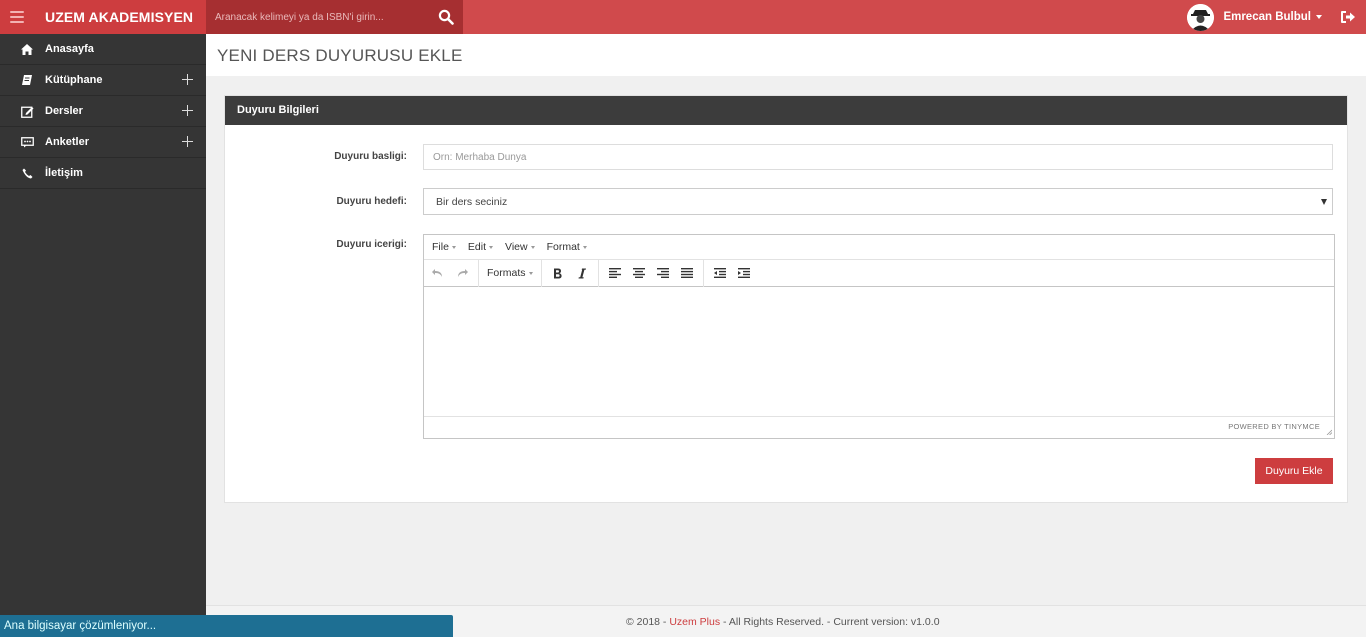 This screenshot has width=1366, height=637. What do you see at coordinates (1267, 17) in the screenshot?
I see `user-name: Emrecan Bulbul` at bounding box center [1267, 17].